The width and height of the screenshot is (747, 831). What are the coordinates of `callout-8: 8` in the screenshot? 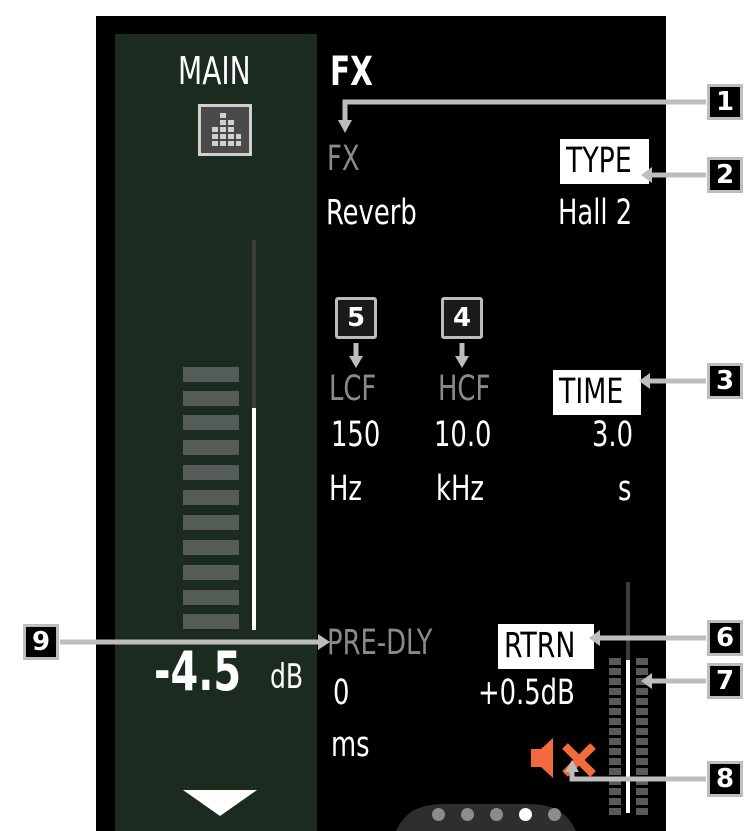 It's located at (725, 779).